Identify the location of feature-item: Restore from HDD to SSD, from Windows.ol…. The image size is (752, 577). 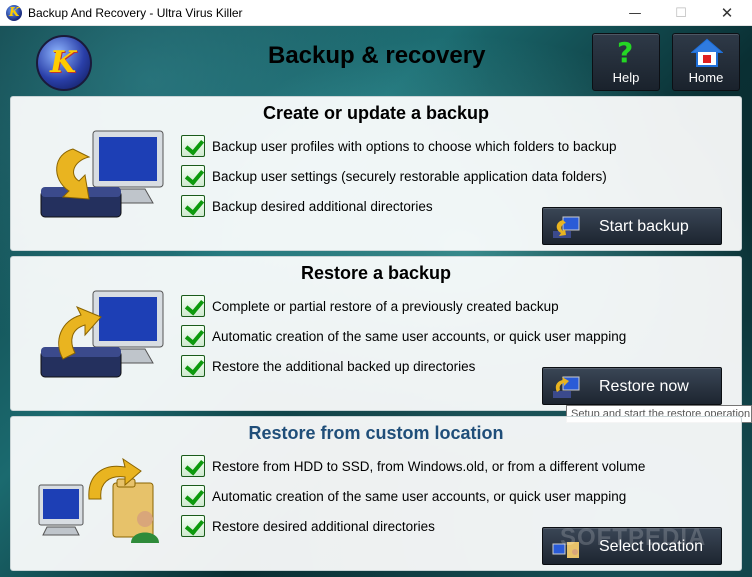
(413, 466).